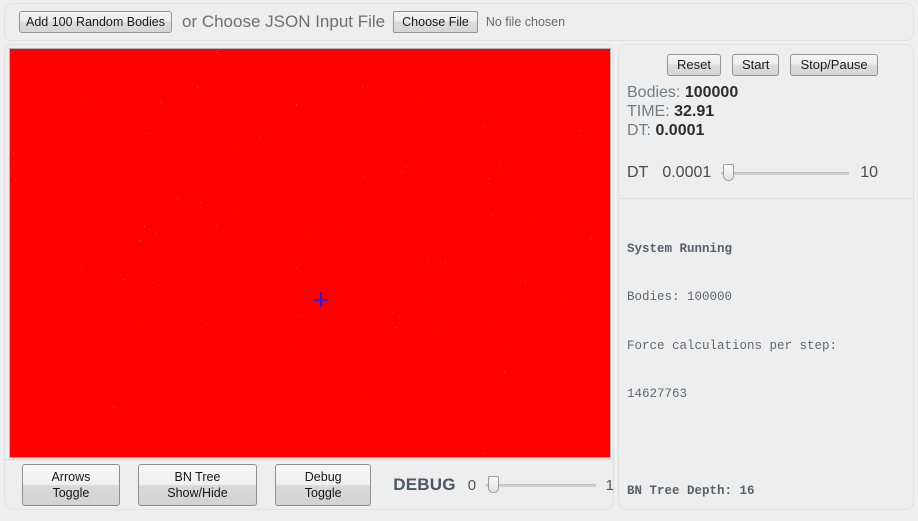 The image size is (918, 521). I want to click on debug-slider-min-value: 0, so click(472, 485).